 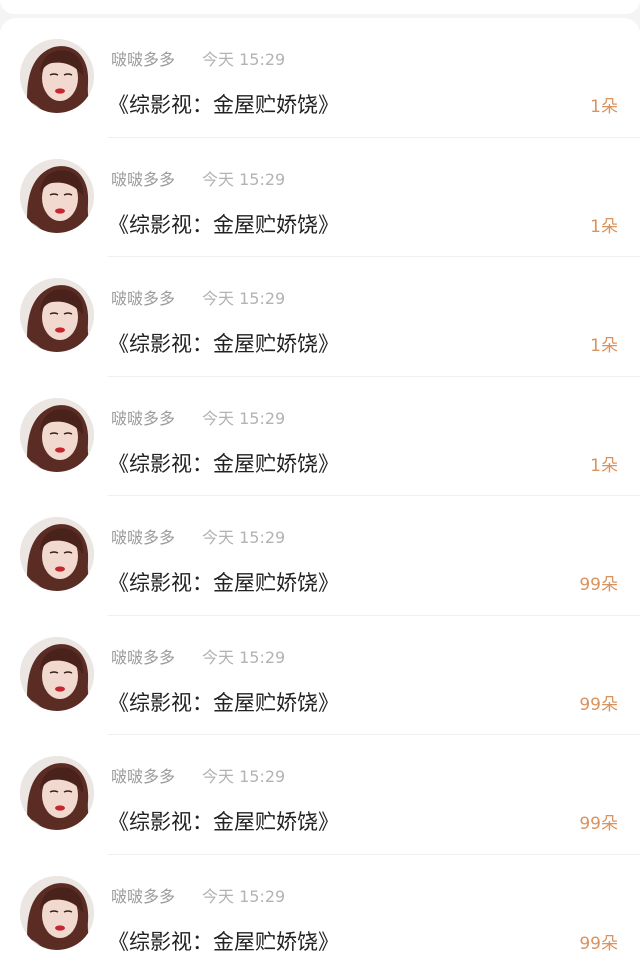 I want to click on previous-section-card, so click(x=320, y=7).